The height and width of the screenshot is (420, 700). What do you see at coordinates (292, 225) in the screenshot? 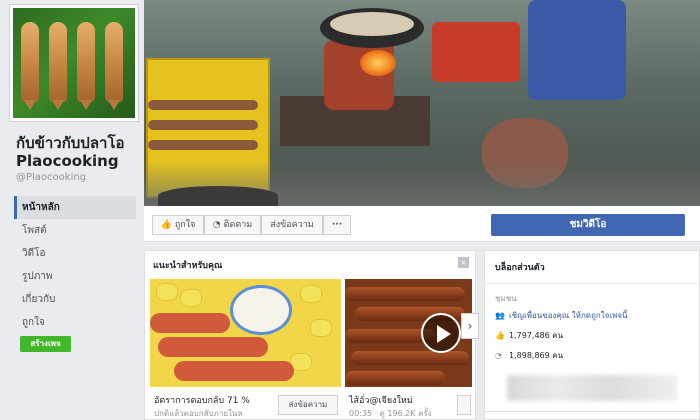
I see `message-button: ส่งข้อความ` at bounding box center [292, 225].